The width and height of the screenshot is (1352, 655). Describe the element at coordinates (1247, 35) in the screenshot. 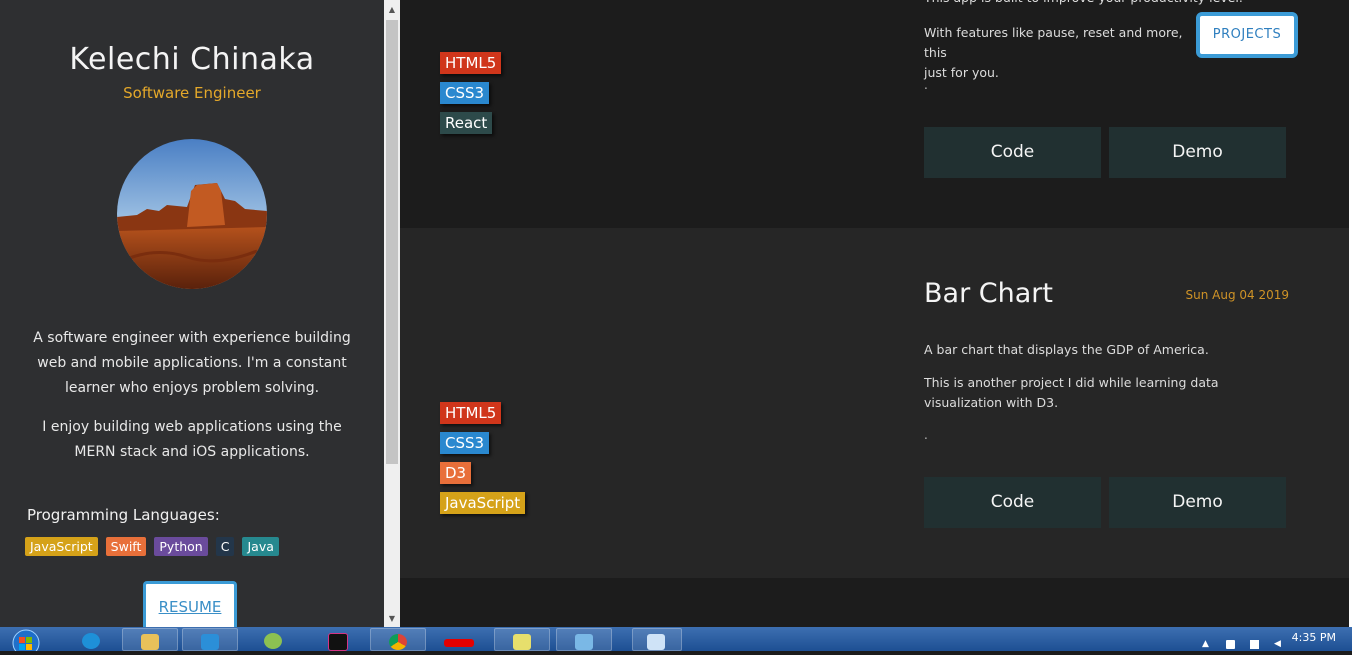

I see `projects-nav-button: PROJECTS` at that location.